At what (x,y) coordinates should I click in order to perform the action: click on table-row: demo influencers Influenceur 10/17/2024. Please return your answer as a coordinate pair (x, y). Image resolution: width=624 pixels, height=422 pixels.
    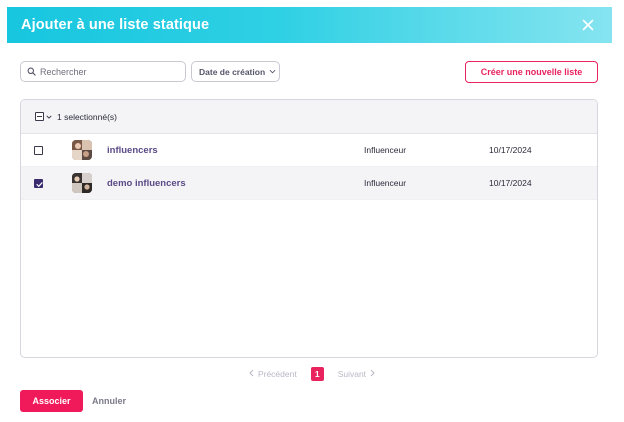
    Looking at the image, I should click on (309, 183).